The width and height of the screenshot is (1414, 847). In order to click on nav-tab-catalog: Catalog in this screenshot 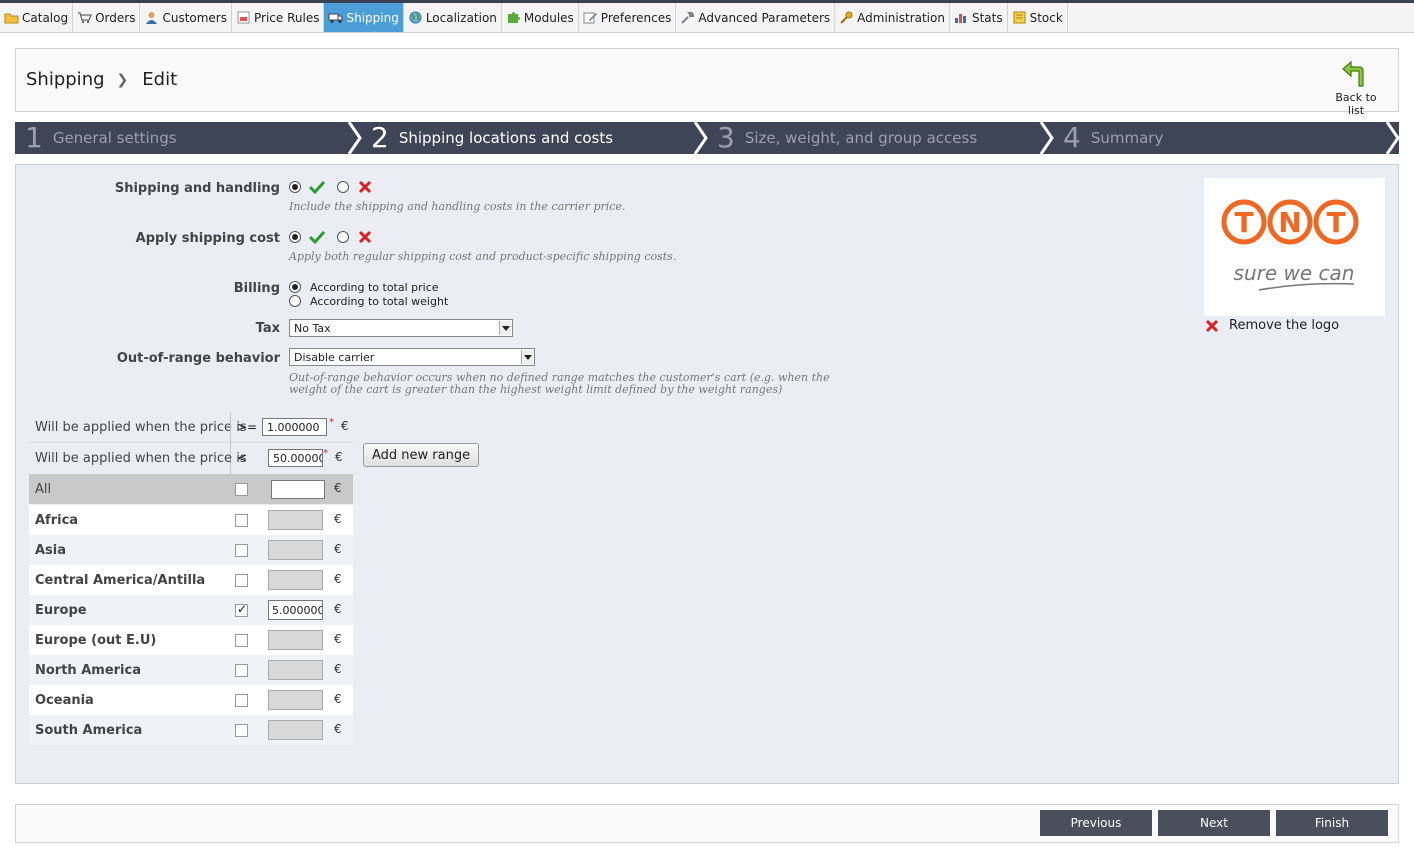, I will do `click(37, 17)`.